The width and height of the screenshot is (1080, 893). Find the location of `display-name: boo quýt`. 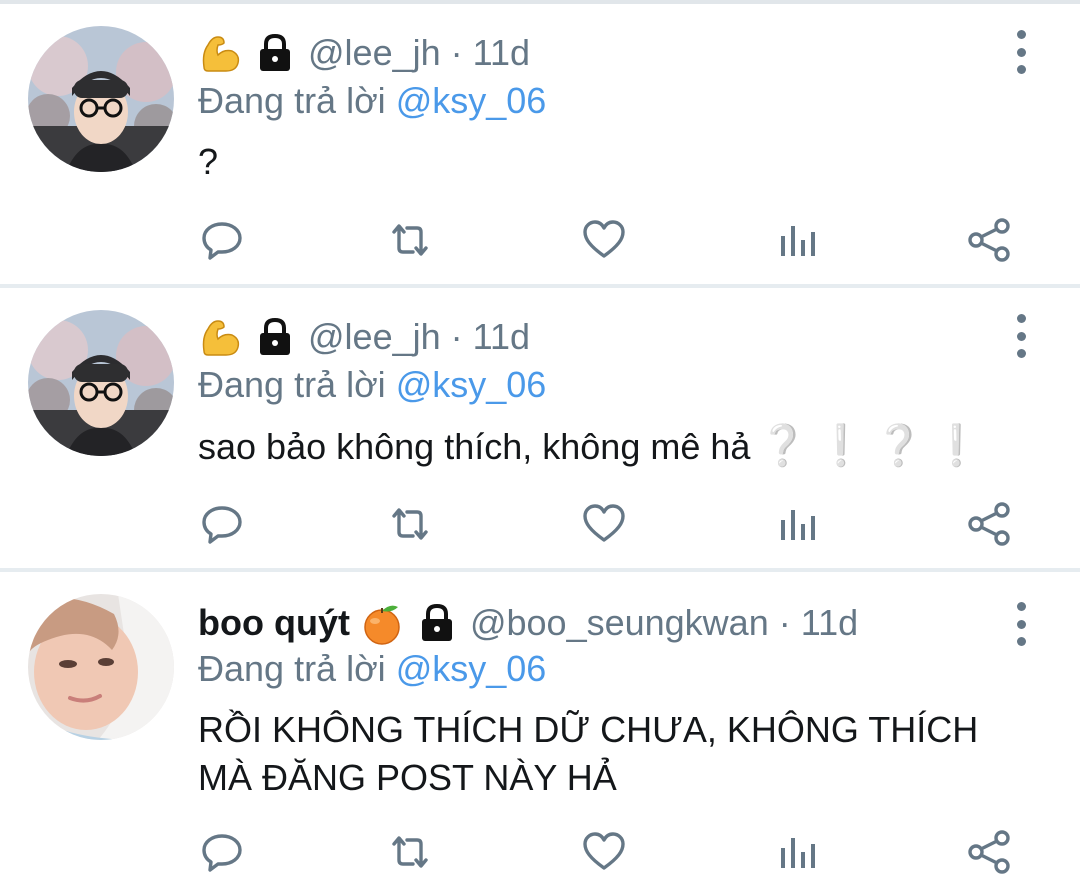

display-name: boo quýt is located at coordinates (274, 623).